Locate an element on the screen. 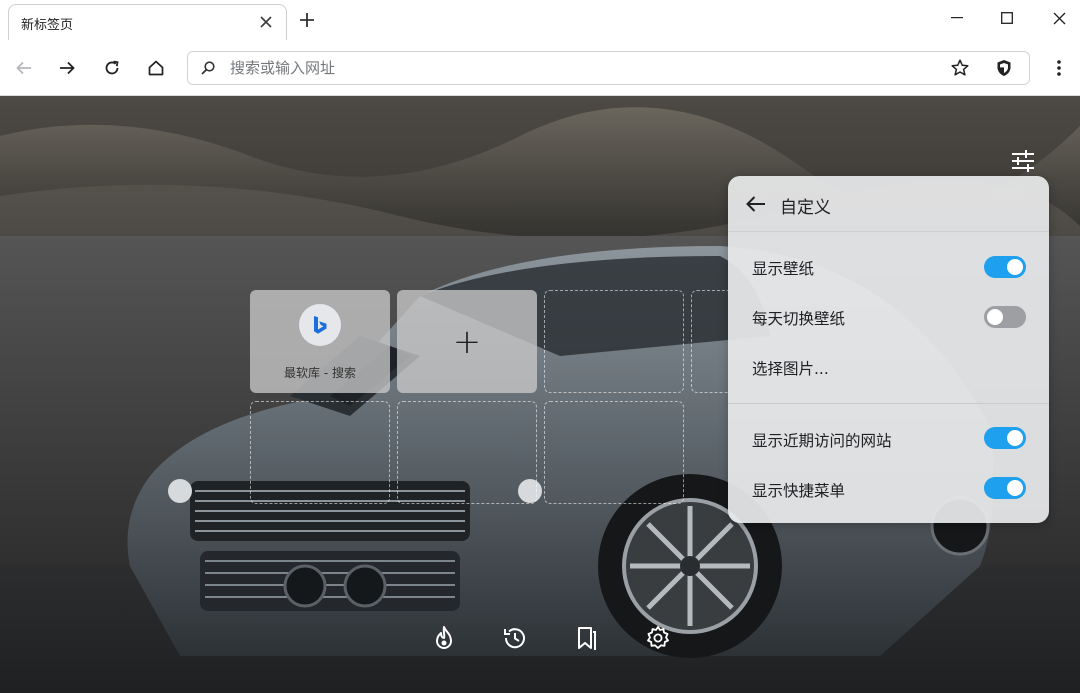  show-wallpaper-toggle is located at coordinates (1005, 267).